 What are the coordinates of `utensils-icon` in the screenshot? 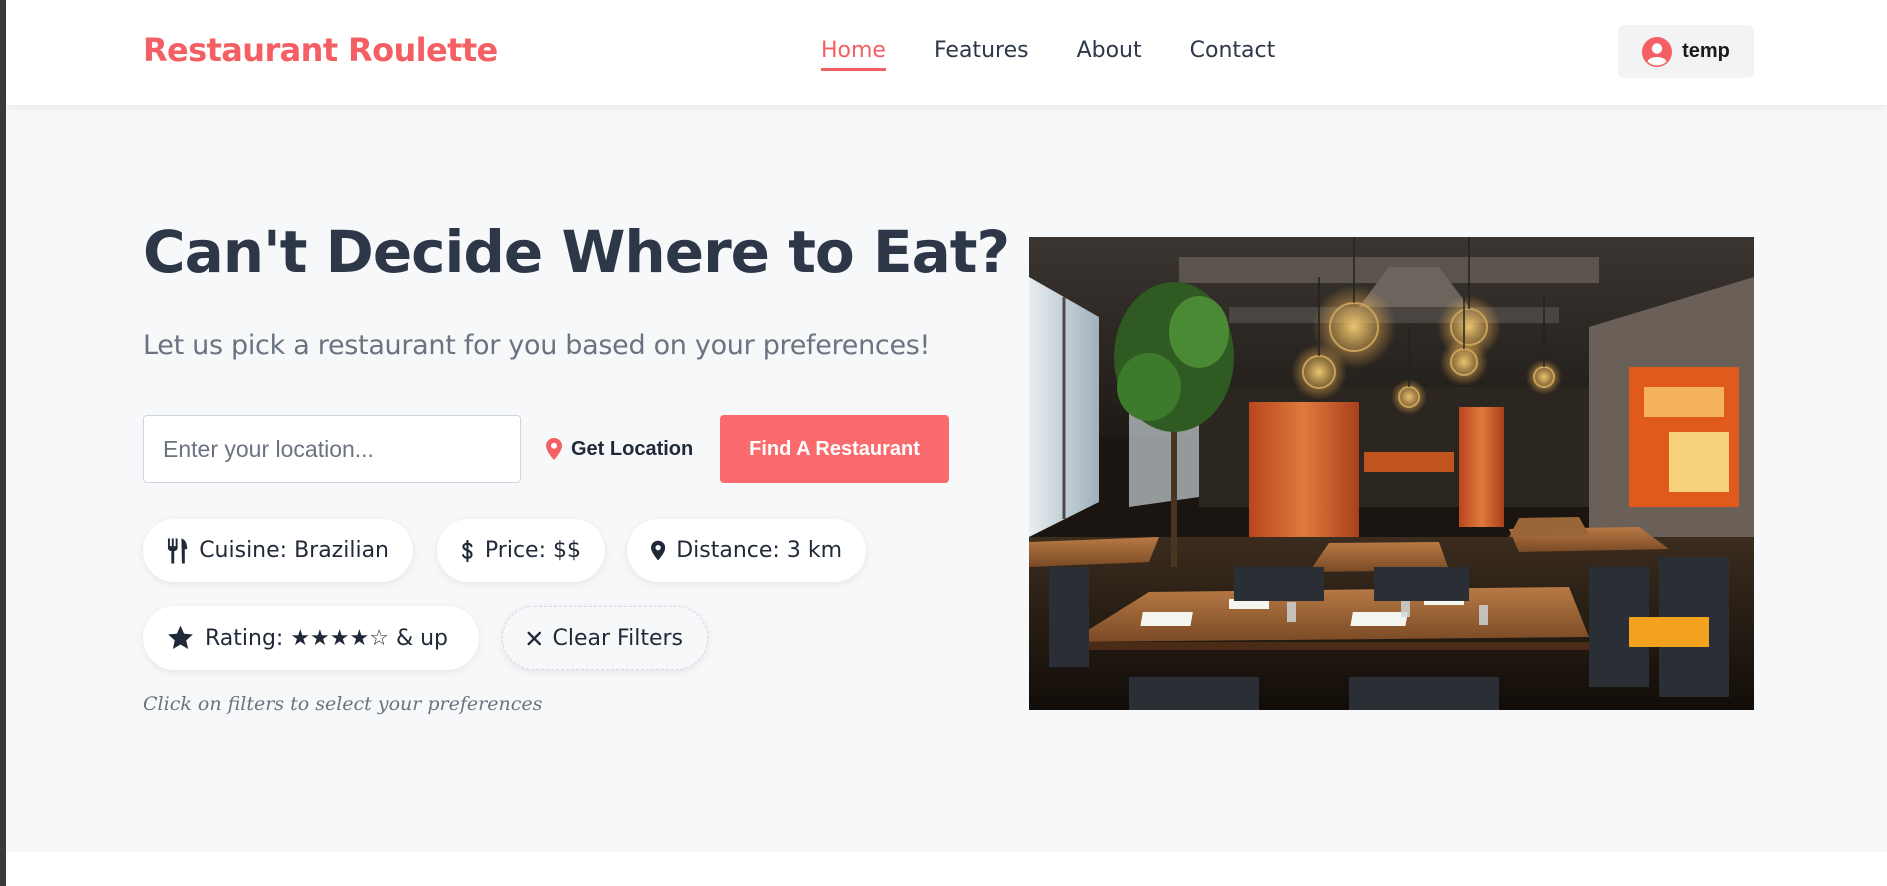 It's located at (177, 550).